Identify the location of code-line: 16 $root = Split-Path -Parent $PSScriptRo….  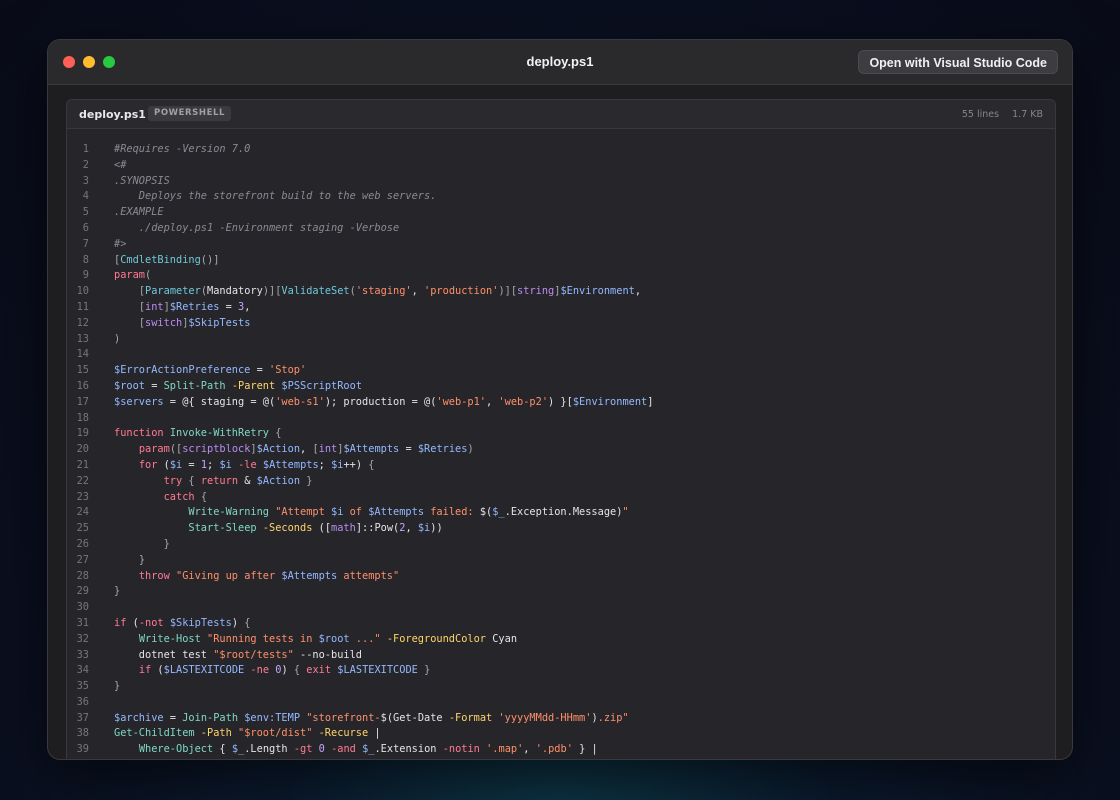
(561, 387).